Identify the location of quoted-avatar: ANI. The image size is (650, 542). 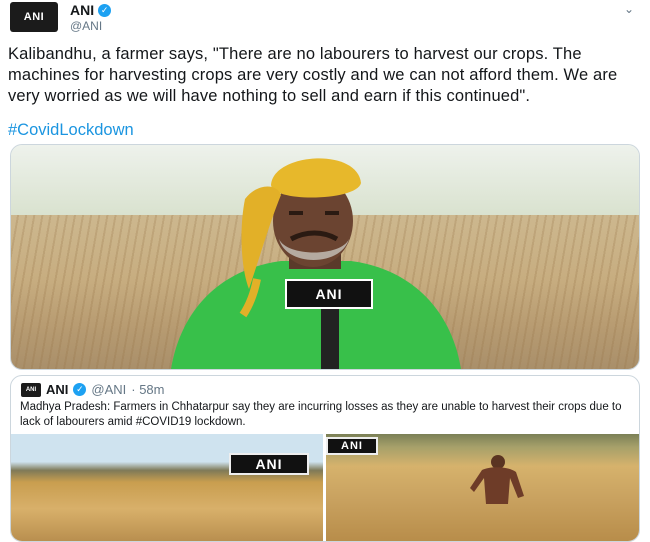
(31, 389).